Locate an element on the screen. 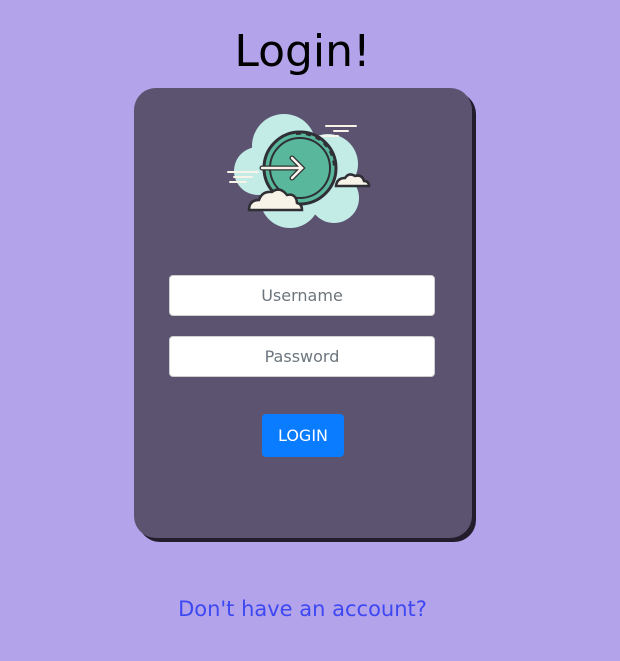 This screenshot has width=620, height=661. username-placeholder: Username is located at coordinates (302, 295).